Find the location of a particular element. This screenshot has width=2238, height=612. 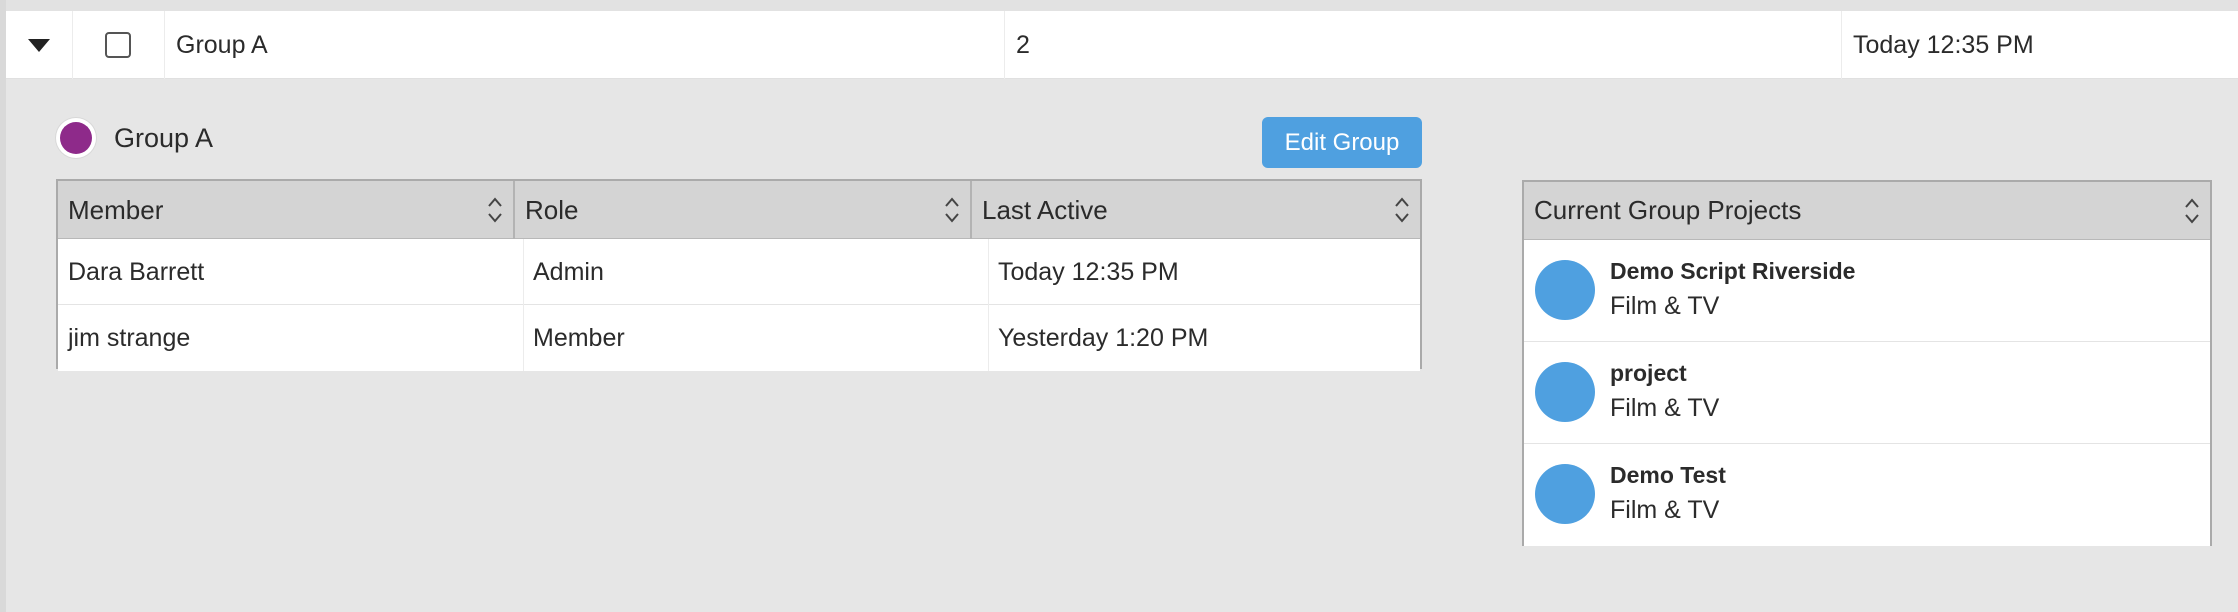

group-row: Group A 2 Today 12:35 PM is located at coordinates (1122, 45).